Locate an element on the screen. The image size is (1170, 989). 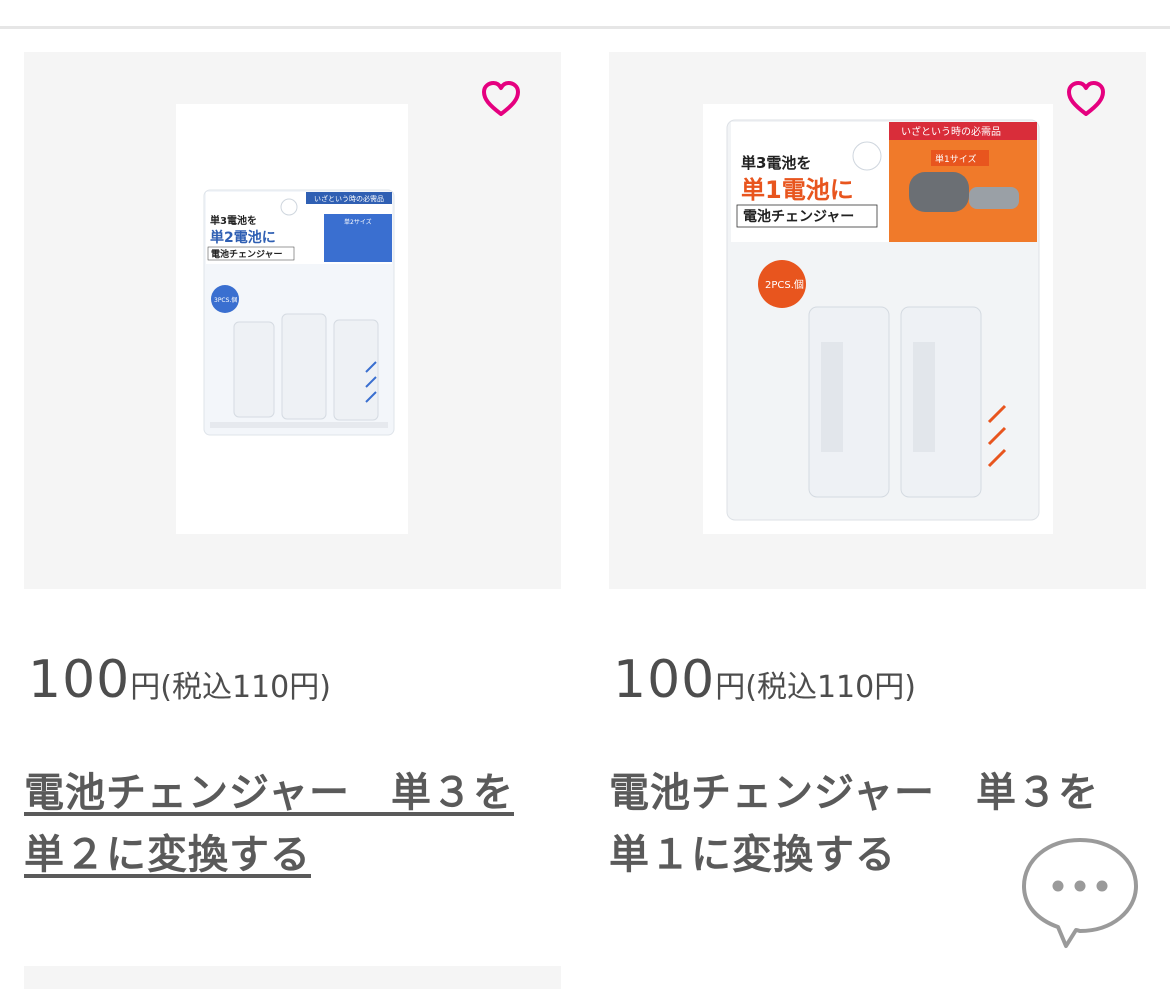
package-line2: 単1電池に is located at coordinates (797, 190).